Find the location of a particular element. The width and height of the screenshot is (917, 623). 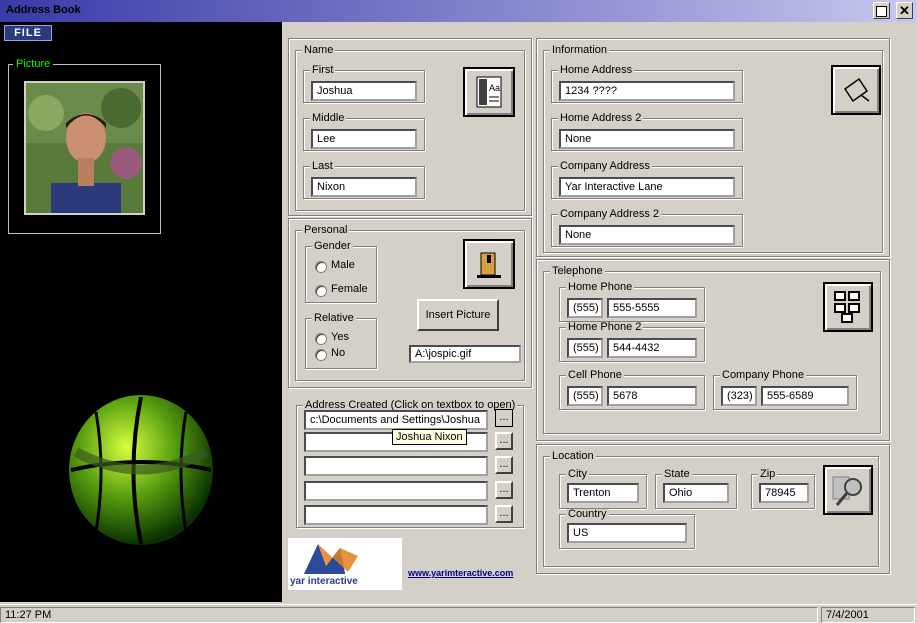

company-phone-number-input: 555-6589 is located at coordinates (805, 396).